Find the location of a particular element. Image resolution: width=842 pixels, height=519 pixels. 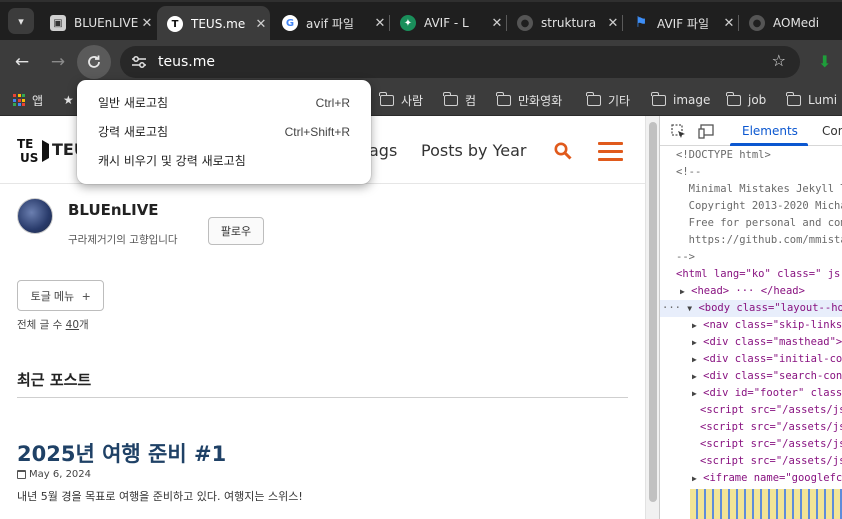

menu-item-empty-cache-hard-reload: 캐시 비우기 및 강력 새로고침 is located at coordinates (224, 160).